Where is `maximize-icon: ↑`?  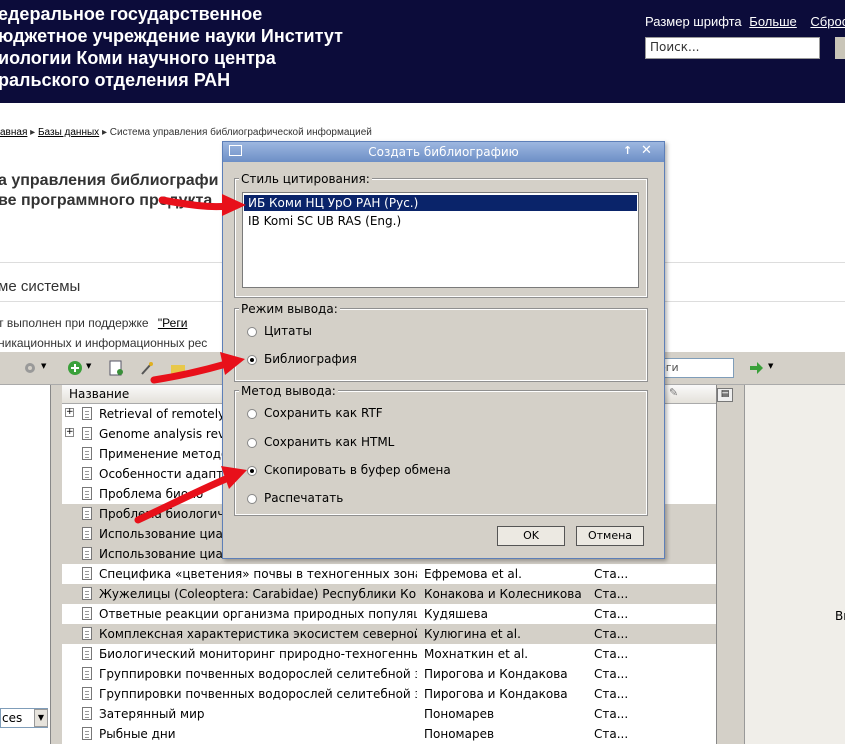
maximize-icon: ↑ is located at coordinates (627, 150).